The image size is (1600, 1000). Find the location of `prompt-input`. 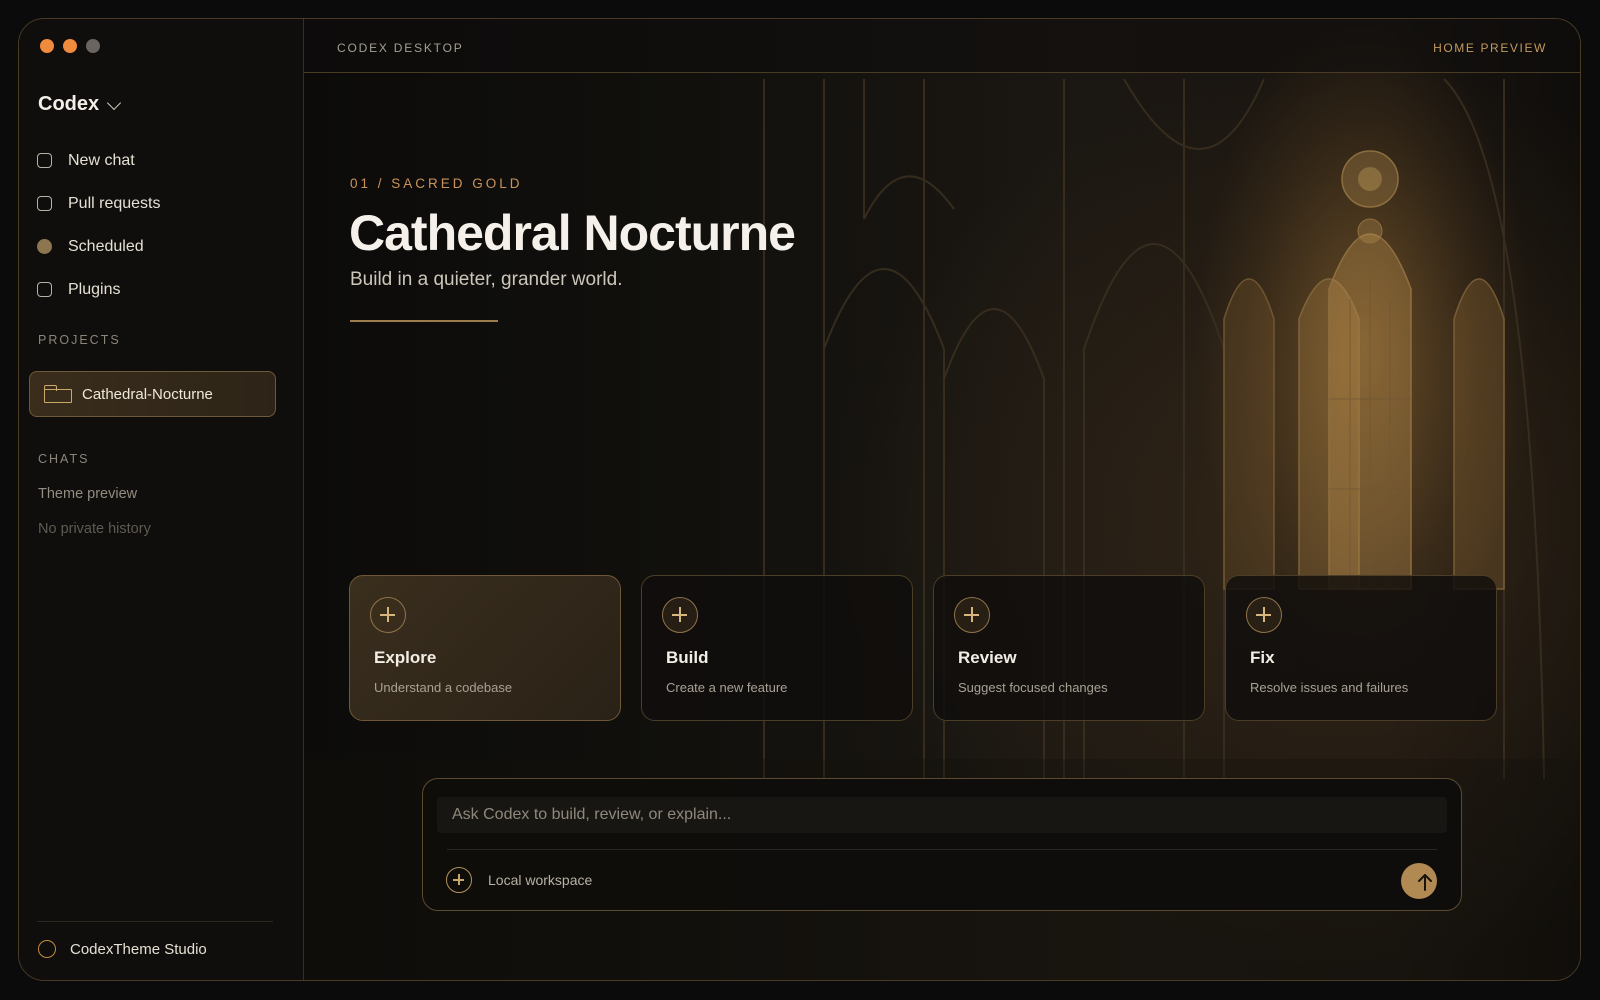

prompt-input is located at coordinates (942, 815).